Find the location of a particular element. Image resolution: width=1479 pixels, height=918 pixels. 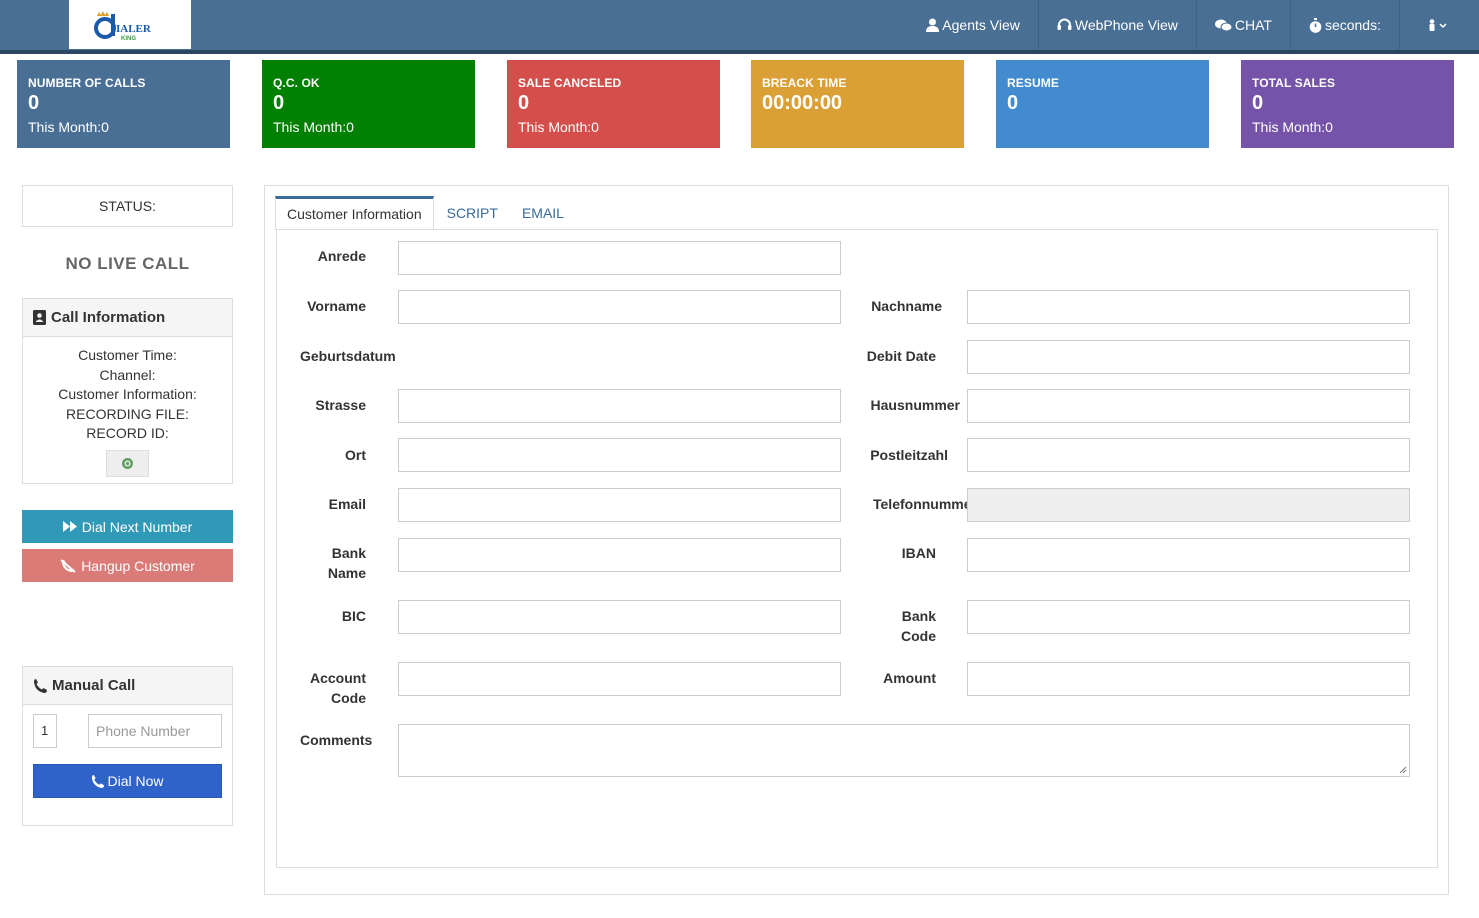

record-icon is located at coordinates (127, 463).